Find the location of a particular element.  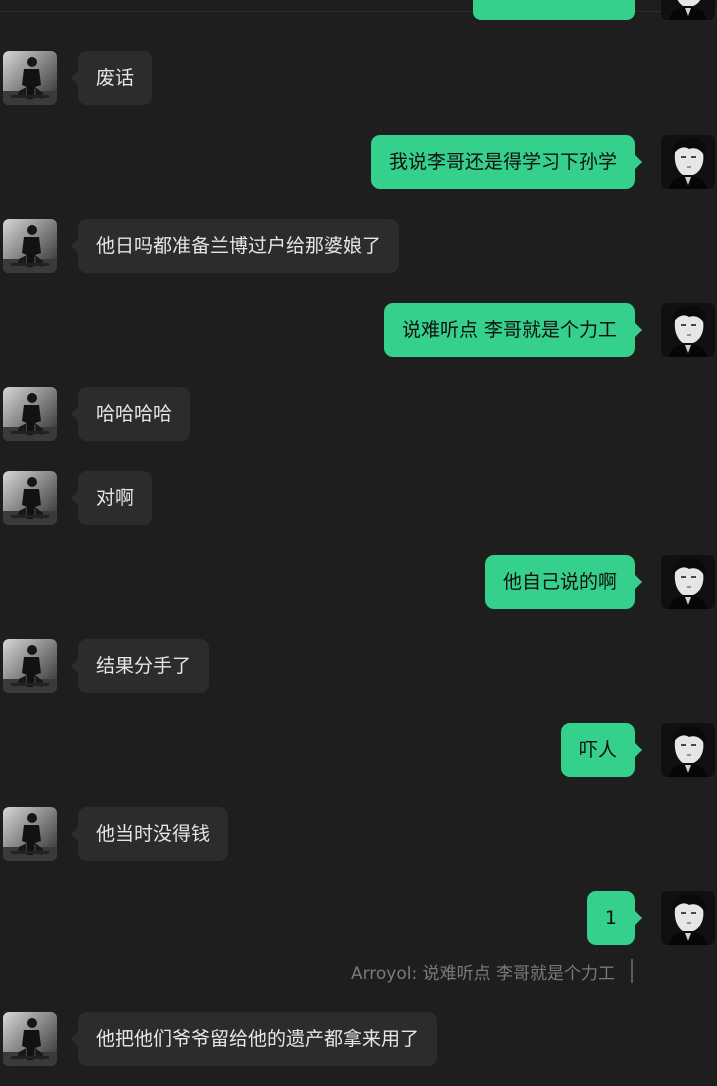

message-row-outgoing: 说难听点 李哥就是个力工 is located at coordinates (358, 330).